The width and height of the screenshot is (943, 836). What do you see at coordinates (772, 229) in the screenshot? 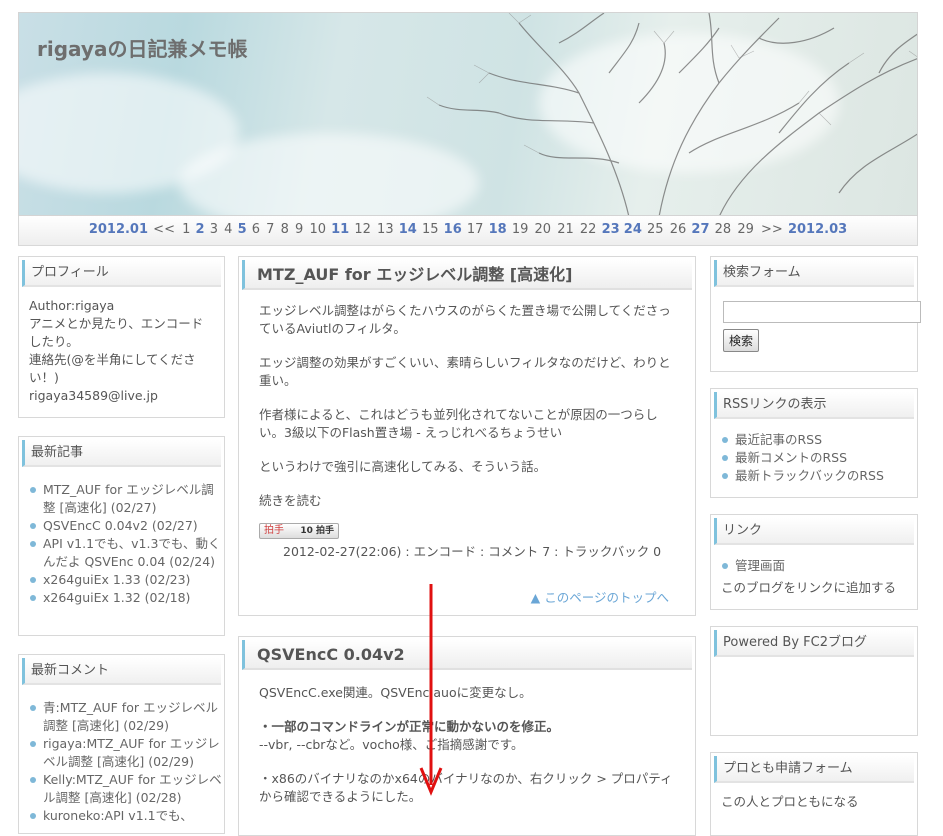
I see `calendar-next-sep: >>` at bounding box center [772, 229].